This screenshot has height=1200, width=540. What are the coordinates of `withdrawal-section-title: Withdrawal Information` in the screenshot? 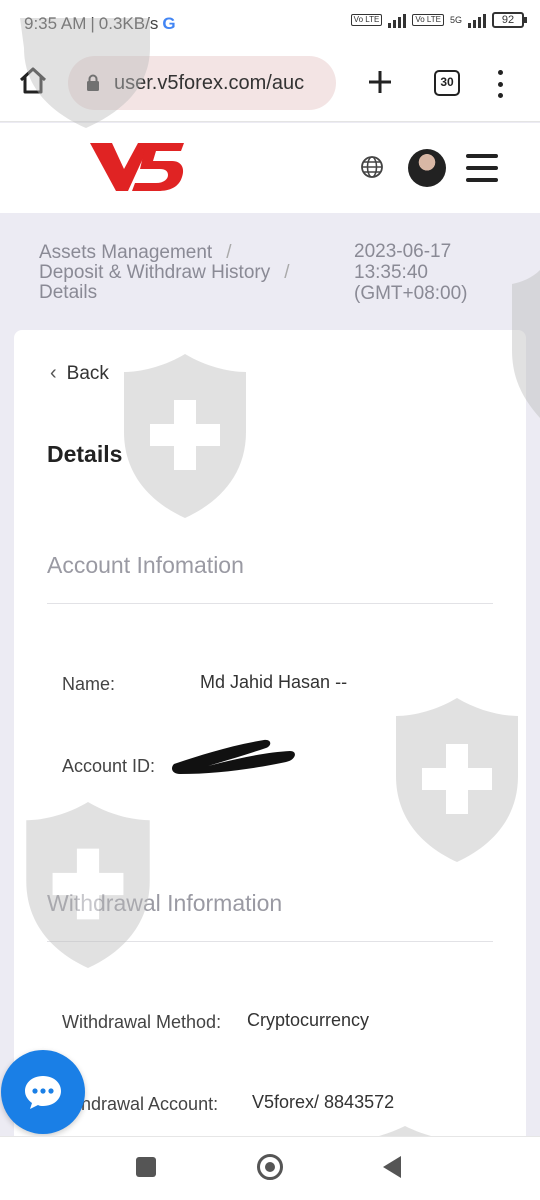 It's located at (165, 903).